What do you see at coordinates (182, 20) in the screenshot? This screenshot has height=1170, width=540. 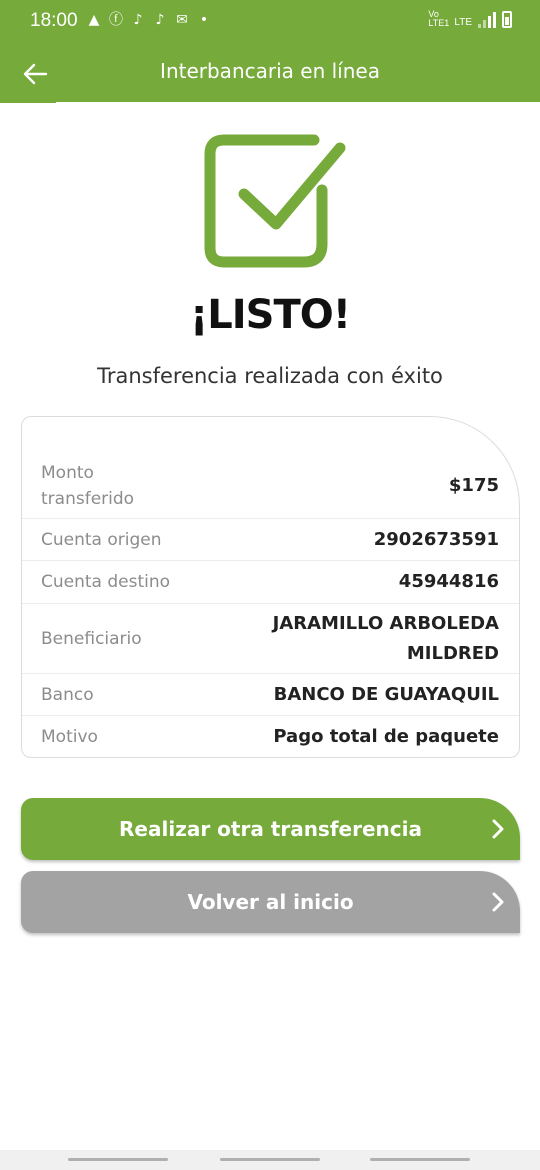 I see `message-icon: ✉` at bounding box center [182, 20].